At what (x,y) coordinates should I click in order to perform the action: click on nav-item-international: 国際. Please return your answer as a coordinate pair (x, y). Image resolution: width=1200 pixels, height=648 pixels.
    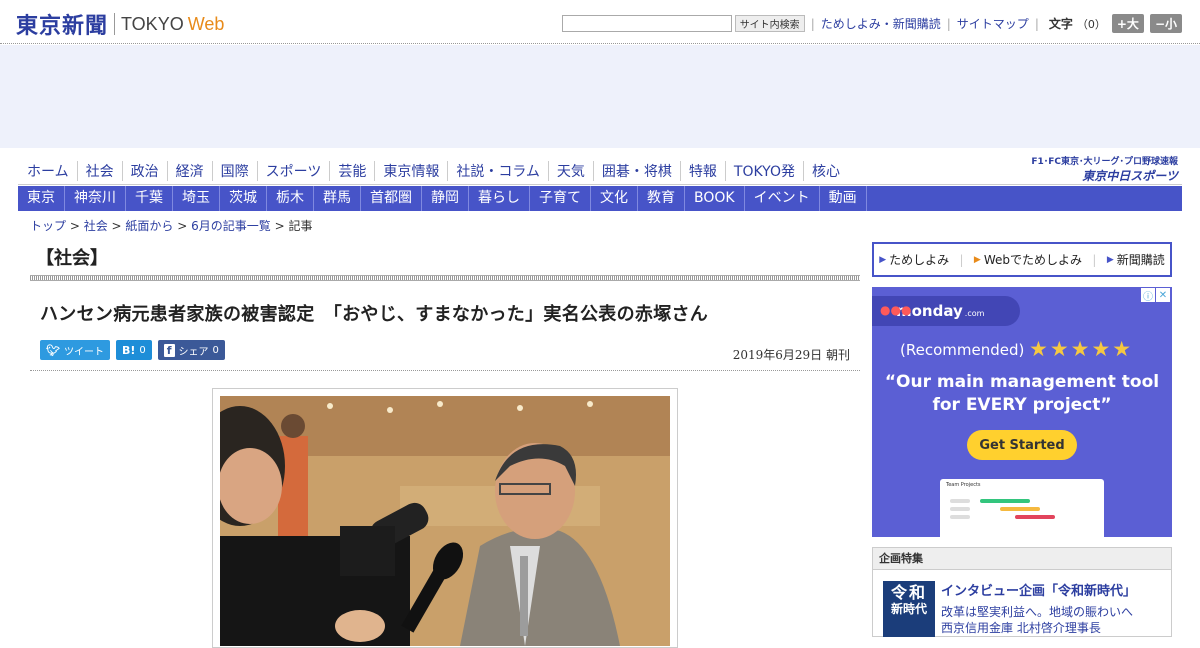
    Looking at the image, I should click on (234, 171).